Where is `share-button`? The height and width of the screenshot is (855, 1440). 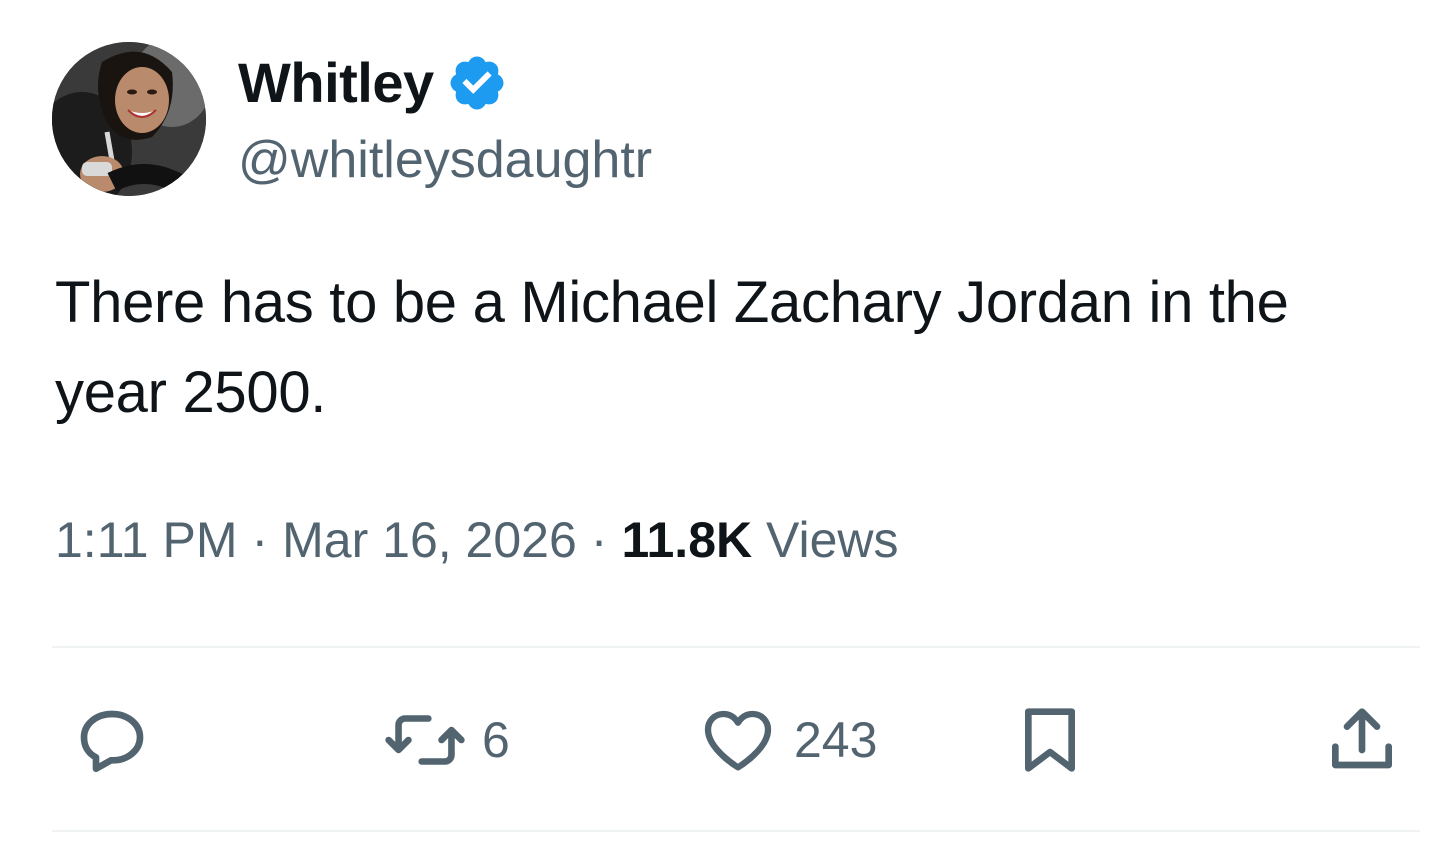 share-button is located at coordinates (1362, 740).